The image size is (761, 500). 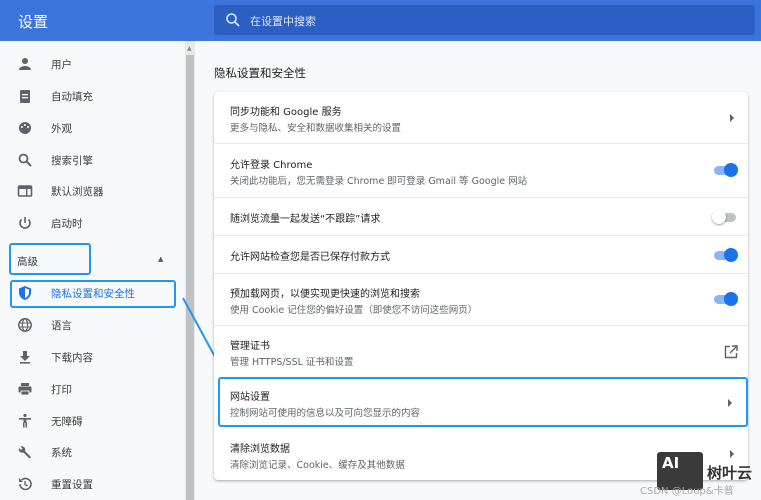 What do you see at coordinates (481, 117) in the screenshot?
I see `row-sync-google-services: 同步功能和 Google 服务 更多与隐私、安全和数据收集相关的设置` at bounding box center [481, 117].